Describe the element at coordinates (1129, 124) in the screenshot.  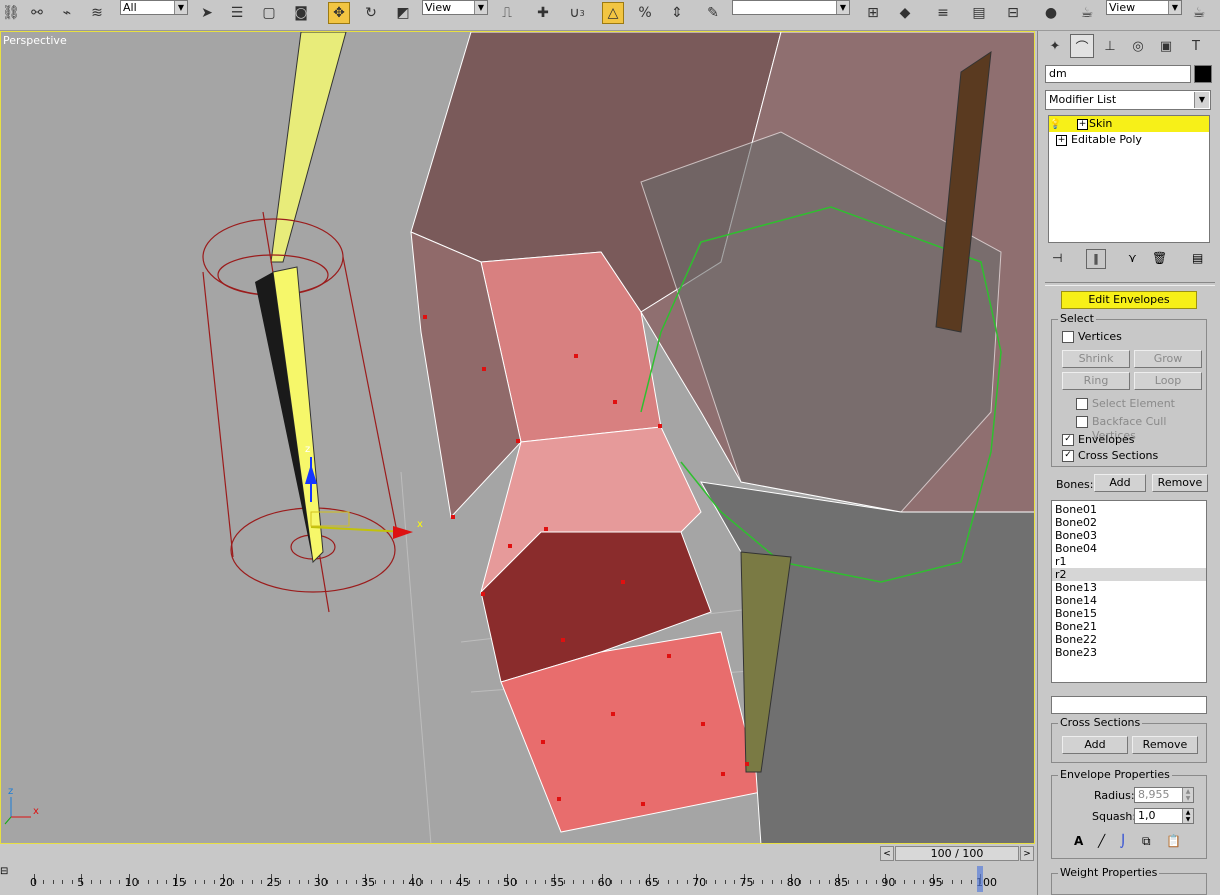
I see `stack-item-skin: 💡 + Skin` at that location.